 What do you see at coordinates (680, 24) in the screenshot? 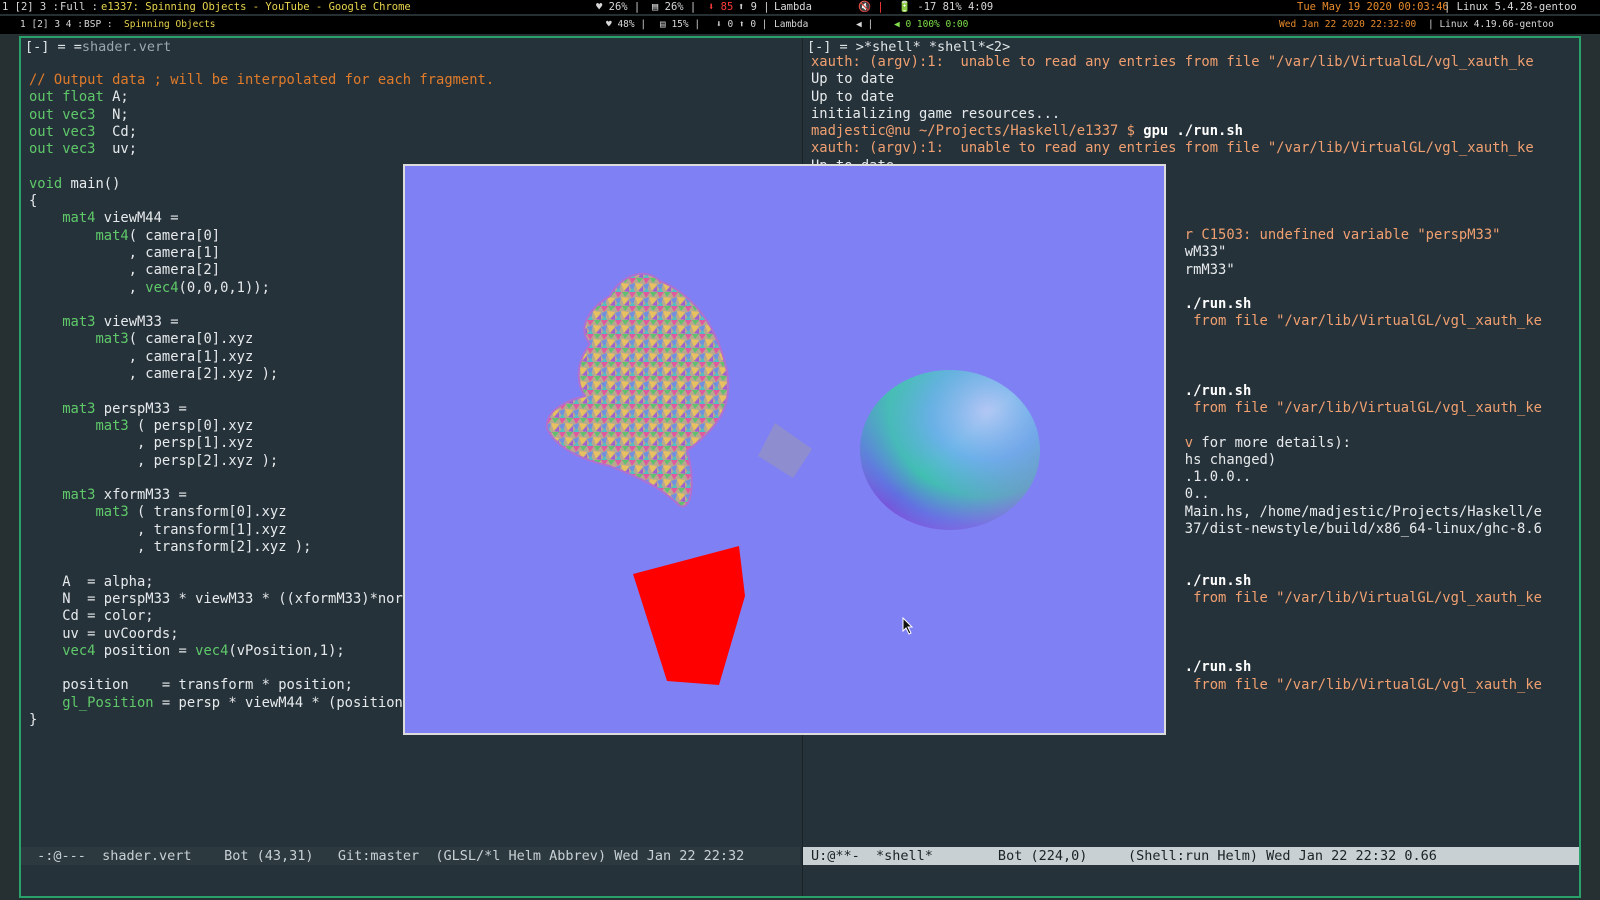
I see `memory-indicator: ▤ 15% |` at bounding box center [680, 24].